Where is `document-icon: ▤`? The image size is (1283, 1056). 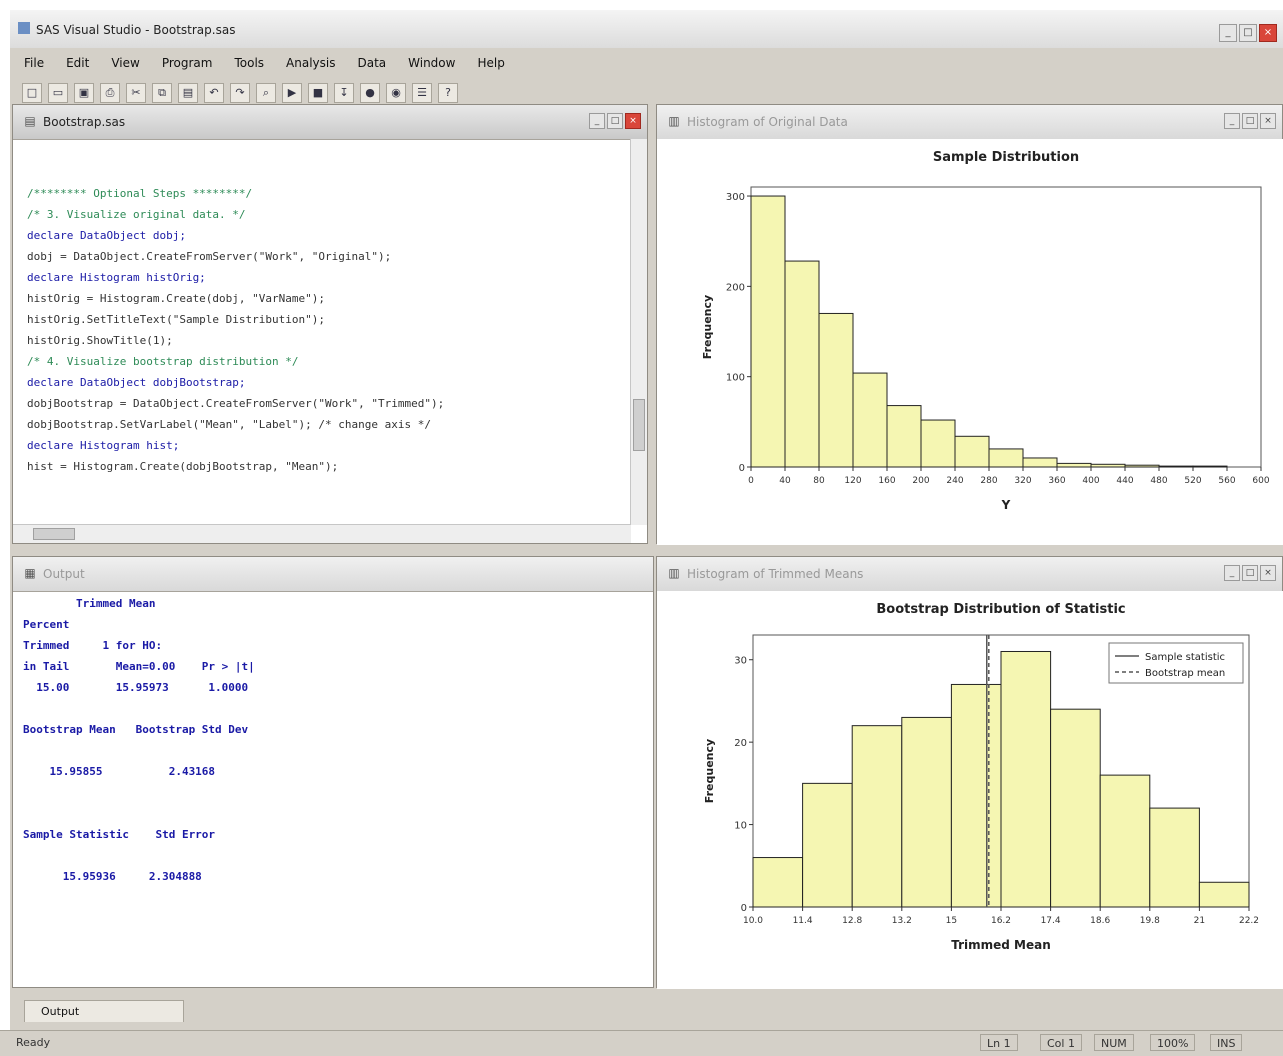
document-icon: ▤ is located at coordinates (30, 121).